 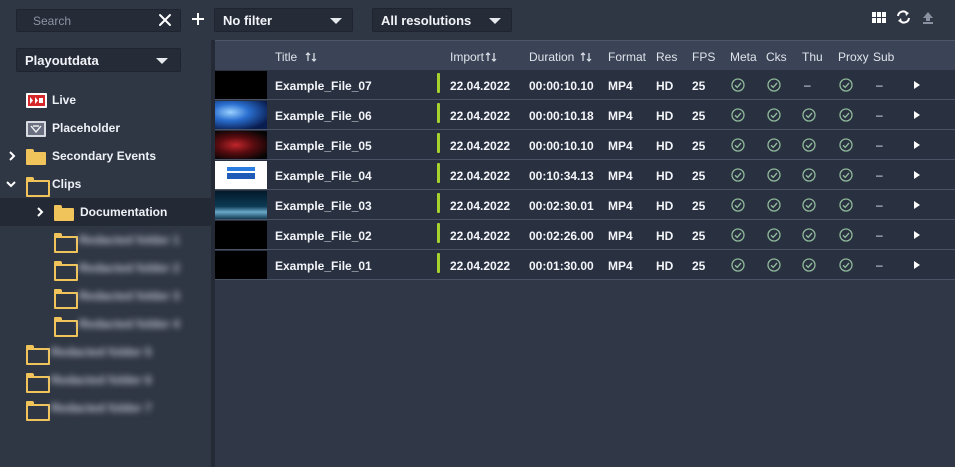 I want to click on sidebar-item-documentation: Documentation, so click(x=105, y=212).